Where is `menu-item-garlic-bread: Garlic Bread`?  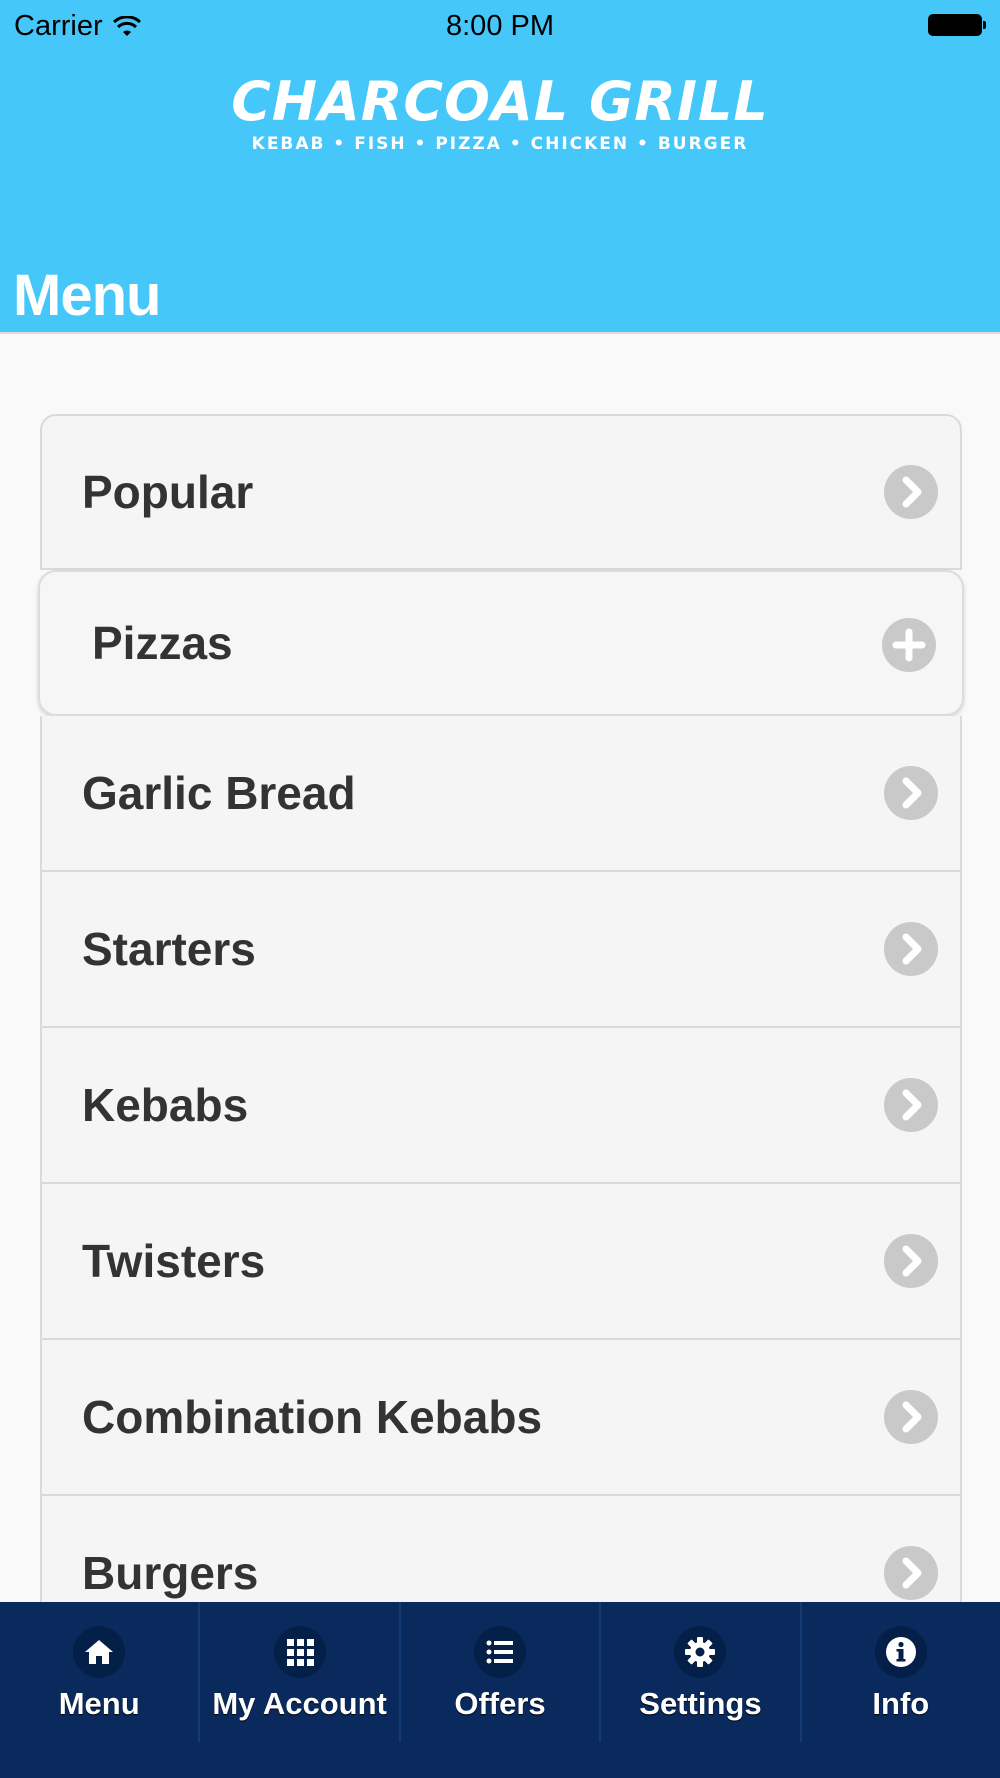
menu-item-garlic-bread: Garlic Bread is located at coordinates (501, 794).